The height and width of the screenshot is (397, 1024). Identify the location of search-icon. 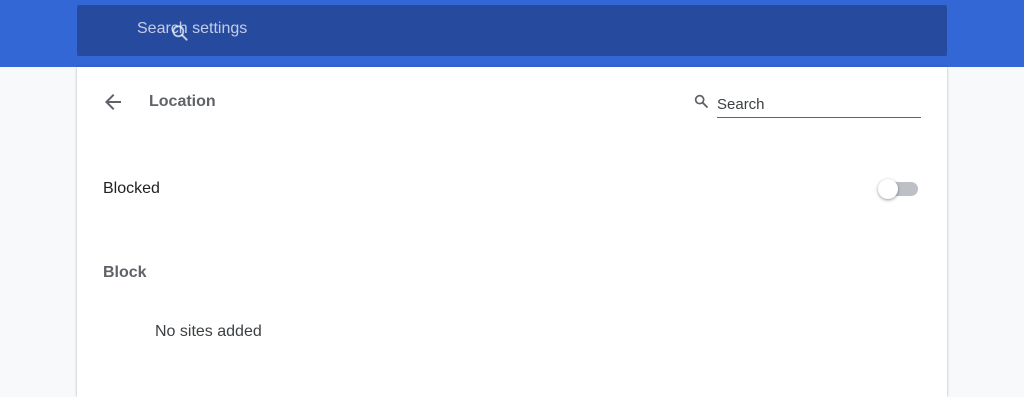
(701, 101).